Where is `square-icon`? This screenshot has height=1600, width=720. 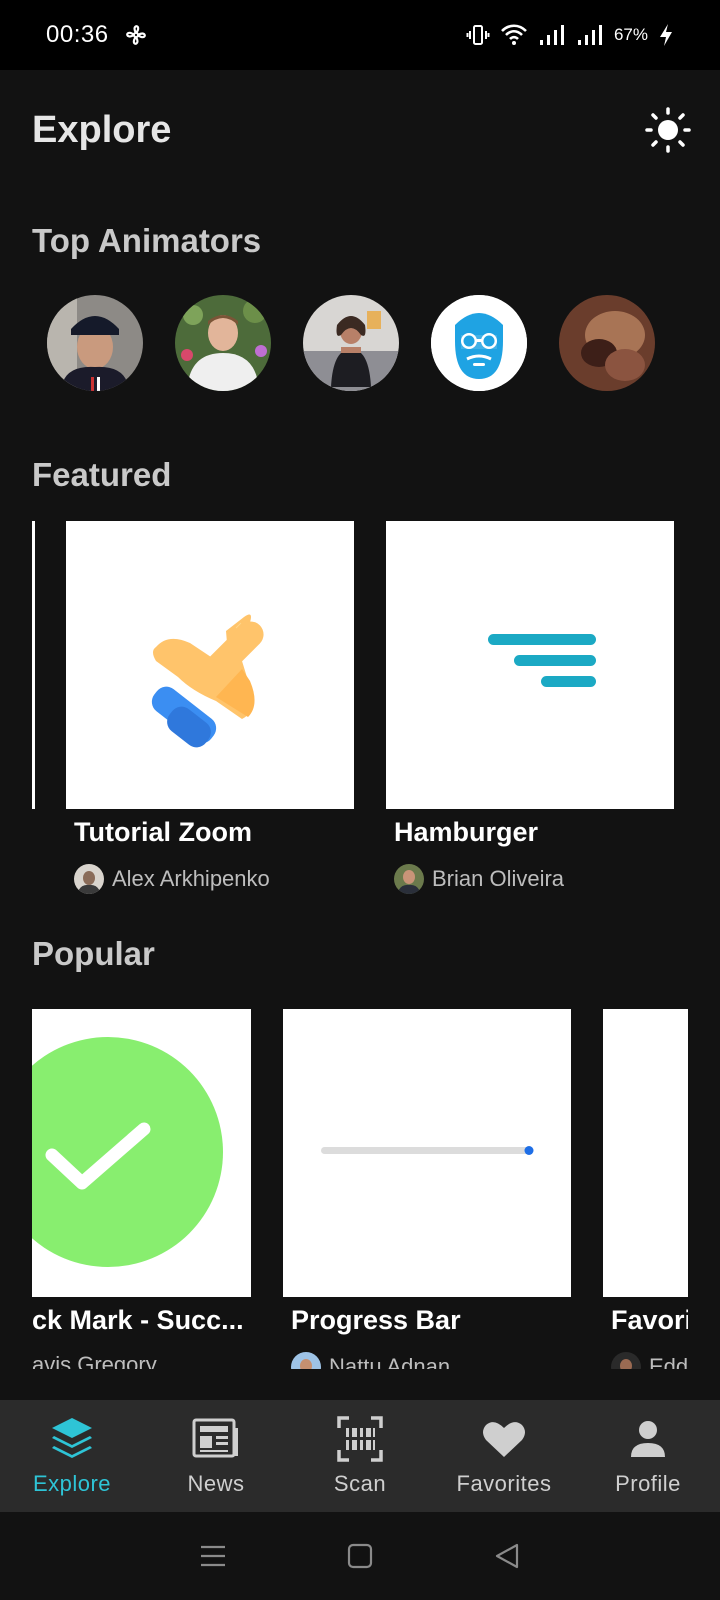 square-icon is located at coordinates (360, 1556).